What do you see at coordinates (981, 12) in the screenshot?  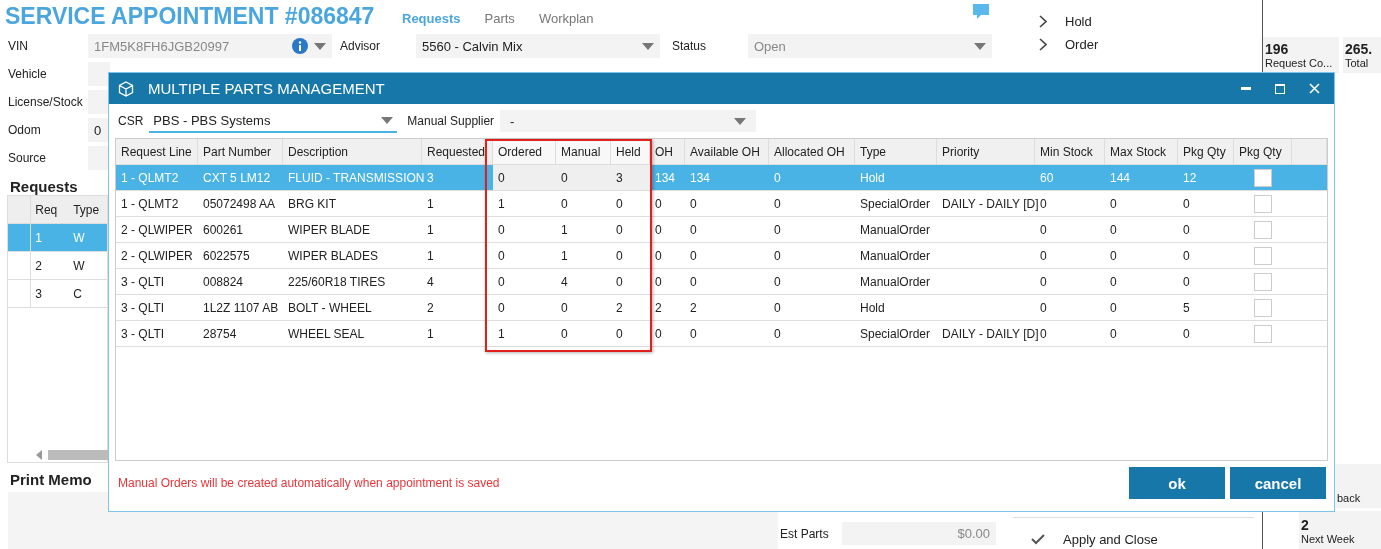 I see `chat-icon` at bounding box center [981, 12].